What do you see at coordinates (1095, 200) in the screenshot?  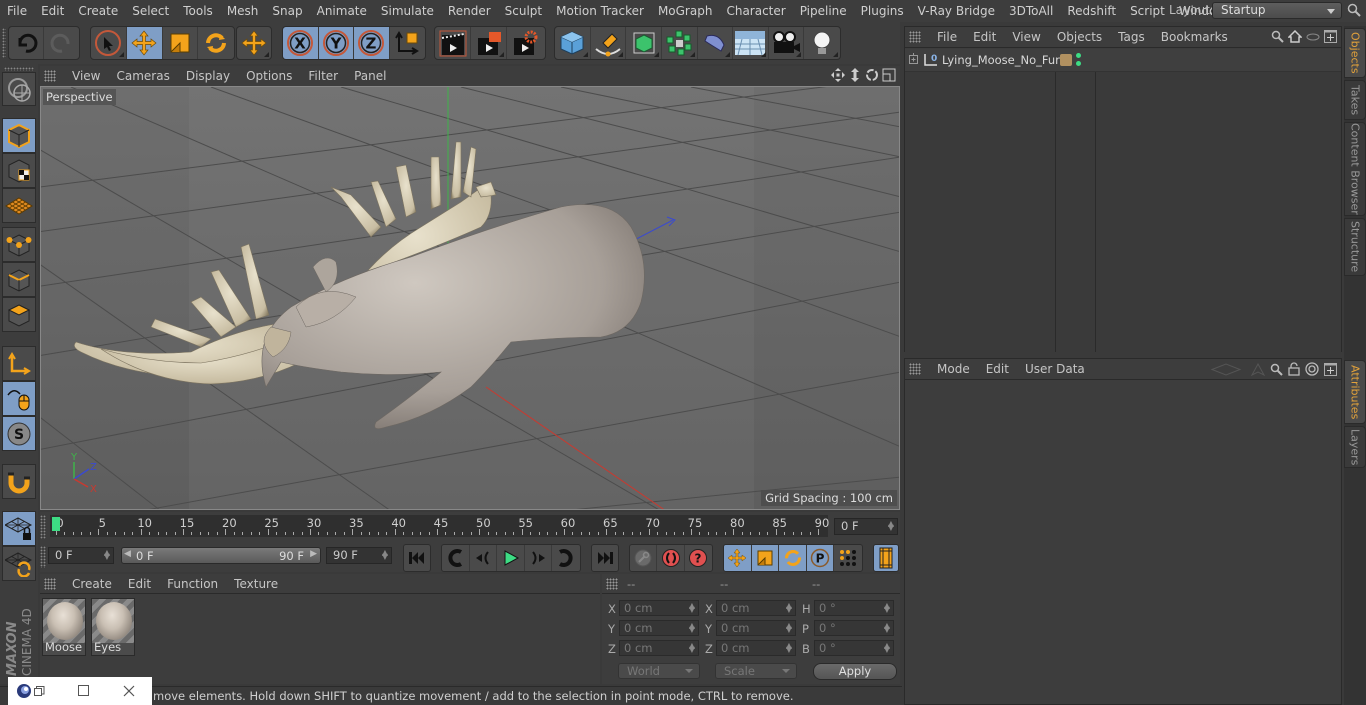 I see `column-divider` at bounding box center [1095, 200].